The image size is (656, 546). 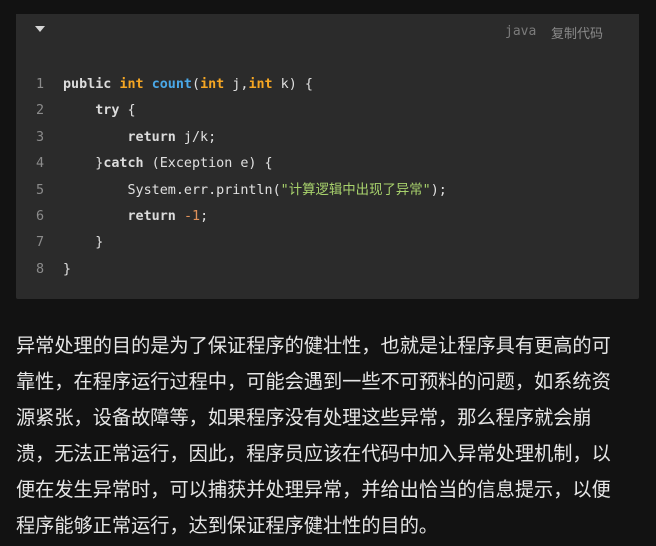 What do you see at coordinates (123, 164) in the screenshot?
I see `code-token: catch` at bounding box center [123, 164].